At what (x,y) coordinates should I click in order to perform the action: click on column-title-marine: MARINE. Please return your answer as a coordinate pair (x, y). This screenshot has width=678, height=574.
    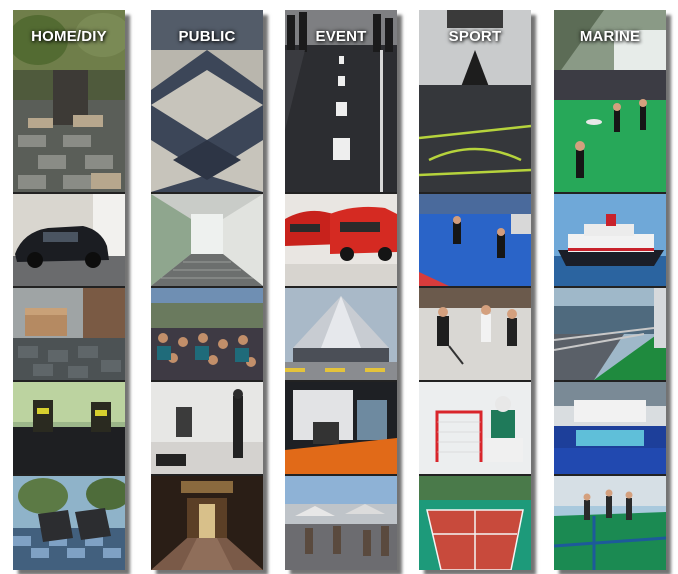
    Looking at the image, I should click on (610, 36).